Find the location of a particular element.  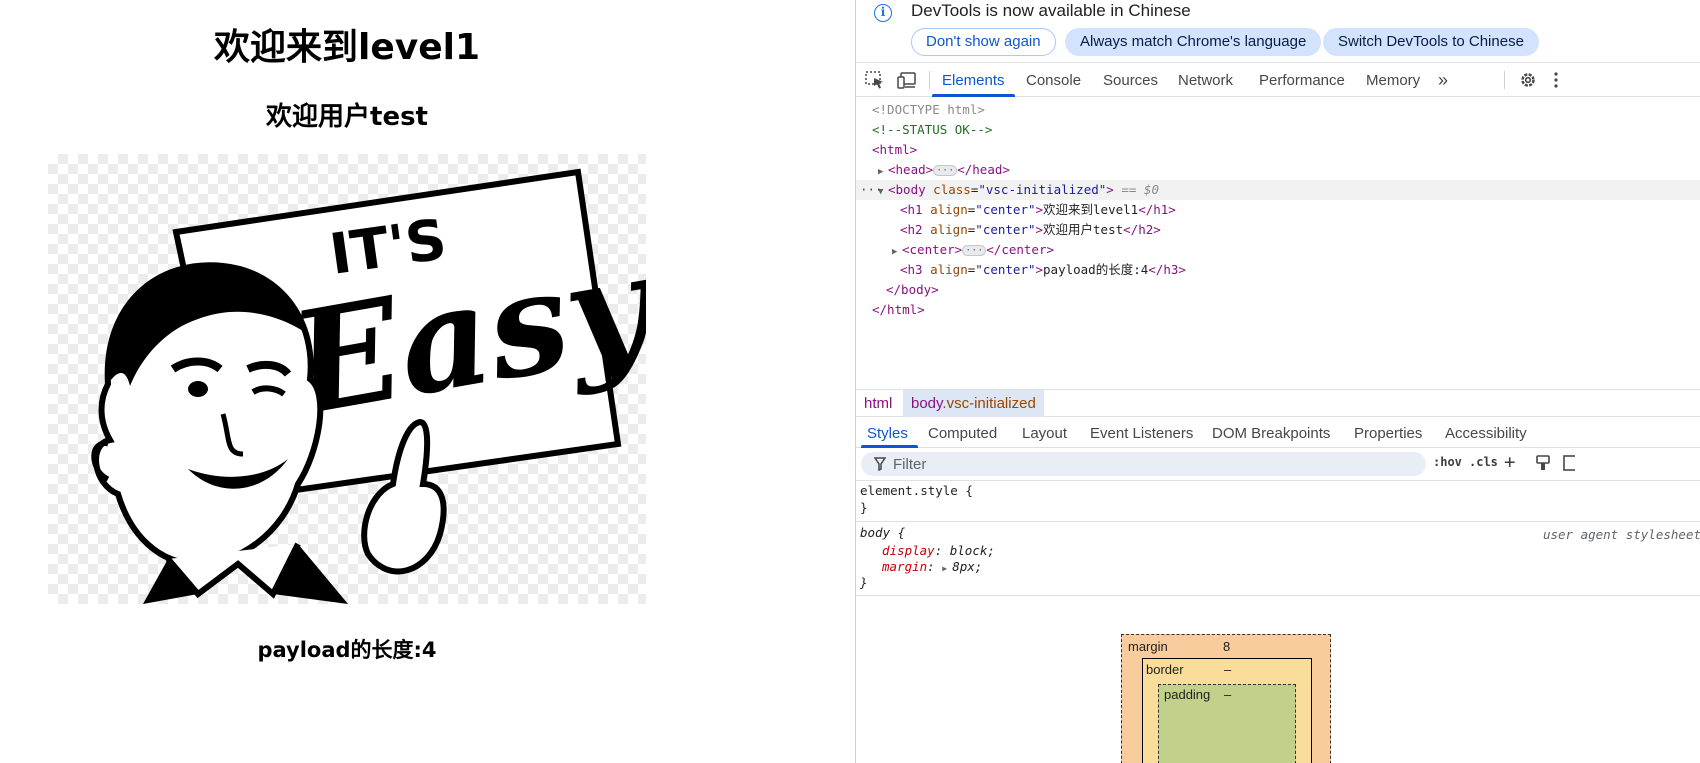

paint-brush-icon is located at coordinates (1543, 463).